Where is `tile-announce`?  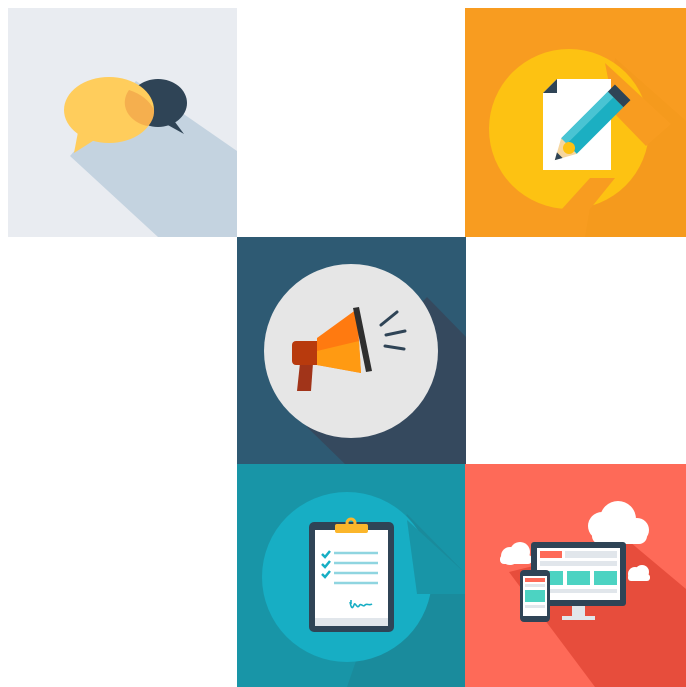
tile-announce is located at coordinates (351, 351).